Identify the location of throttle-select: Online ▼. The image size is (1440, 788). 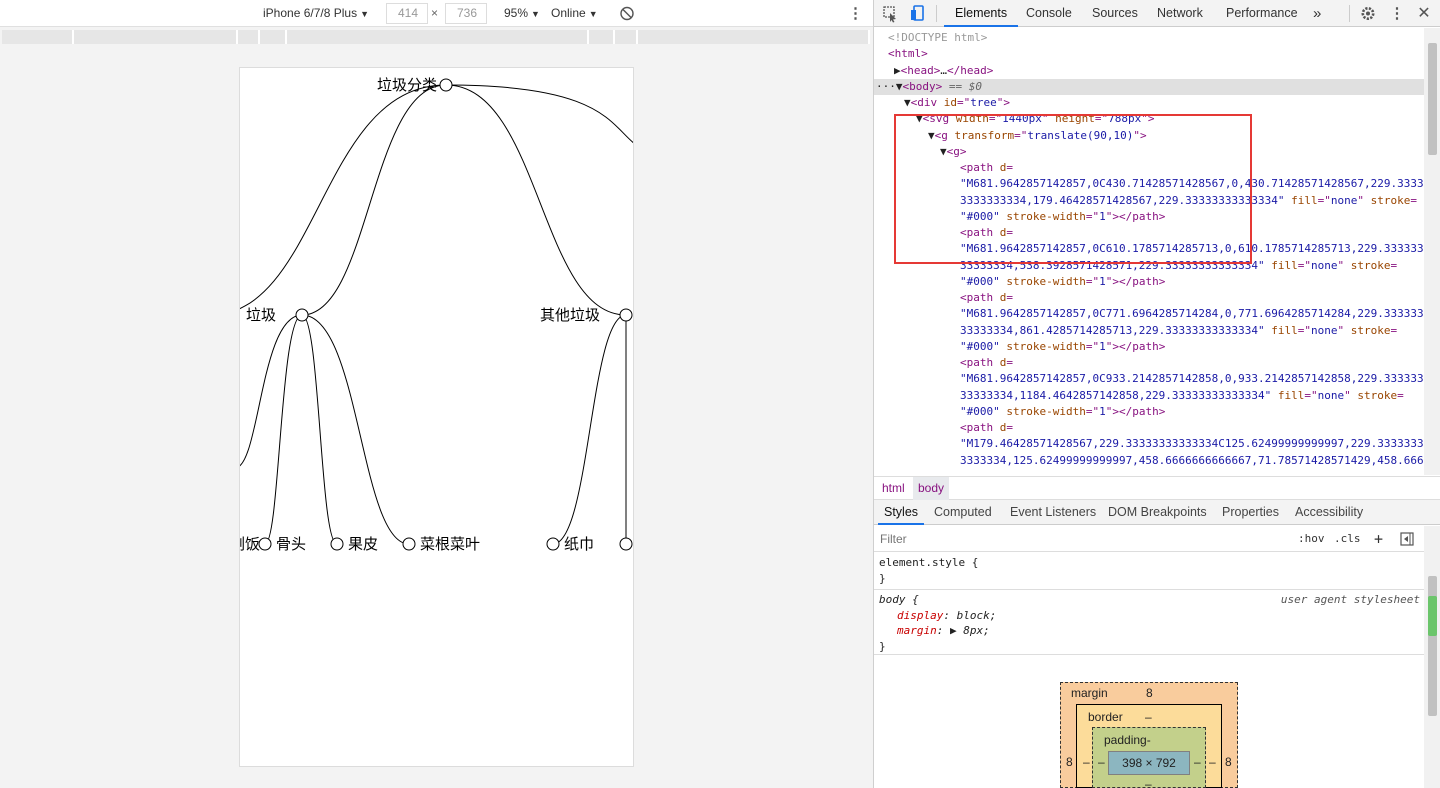
(574, 13).